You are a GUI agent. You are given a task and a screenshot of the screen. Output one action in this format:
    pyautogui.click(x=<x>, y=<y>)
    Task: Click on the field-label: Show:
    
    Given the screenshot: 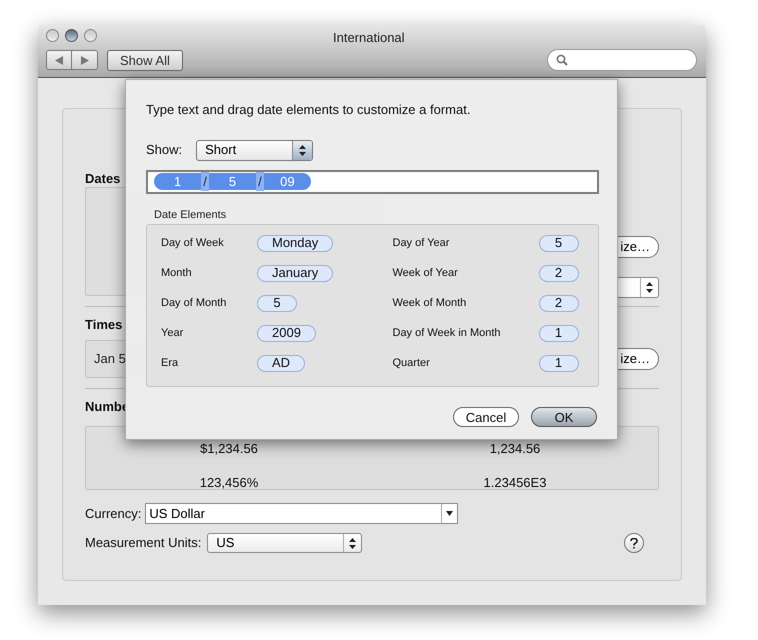 What is the action you would take?
    pyautogui.click(x=164, y=150)
    